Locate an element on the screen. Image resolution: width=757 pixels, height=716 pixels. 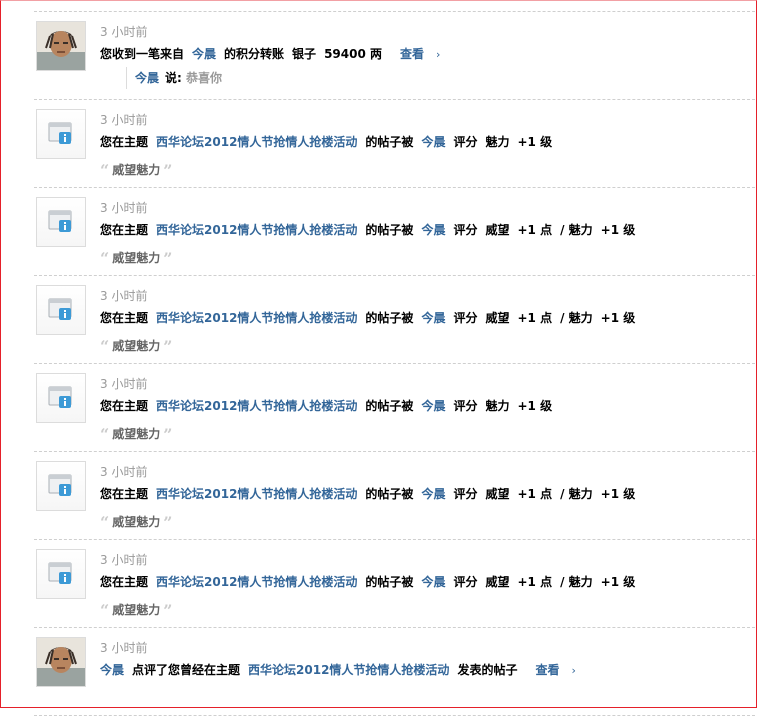
notice-text: 今晨 点评了您曾经在主题 西华论坛2012情人节抢情人抢楼活动 发表的帖子 查看 › is located at coordinates (346, 669).